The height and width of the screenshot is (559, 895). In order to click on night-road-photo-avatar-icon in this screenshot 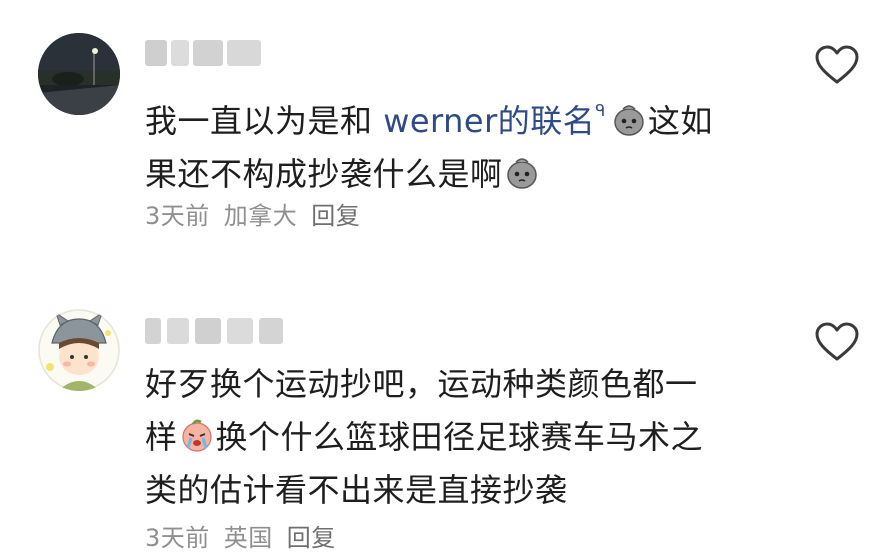, I will do `click(79, 74)`.